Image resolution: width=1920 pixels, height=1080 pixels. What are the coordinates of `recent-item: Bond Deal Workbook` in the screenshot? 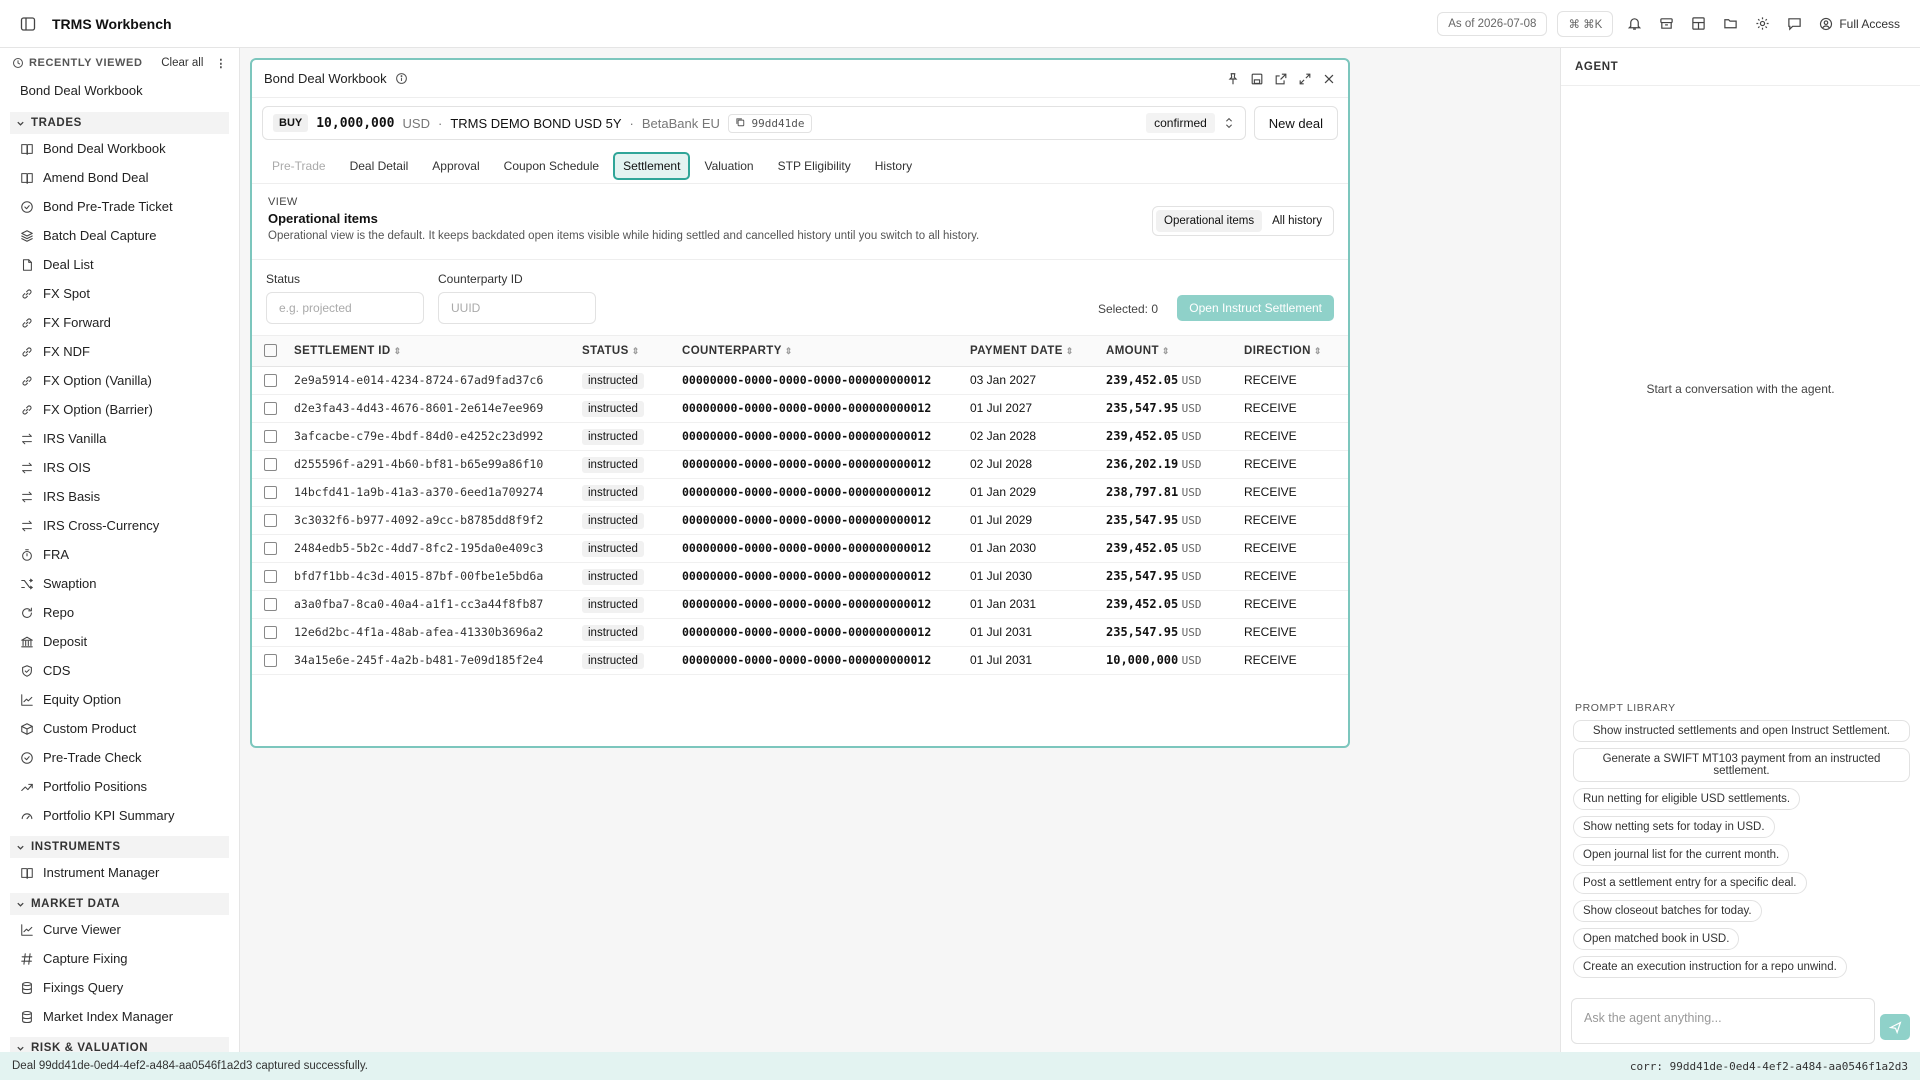 It's located at (119, 91).